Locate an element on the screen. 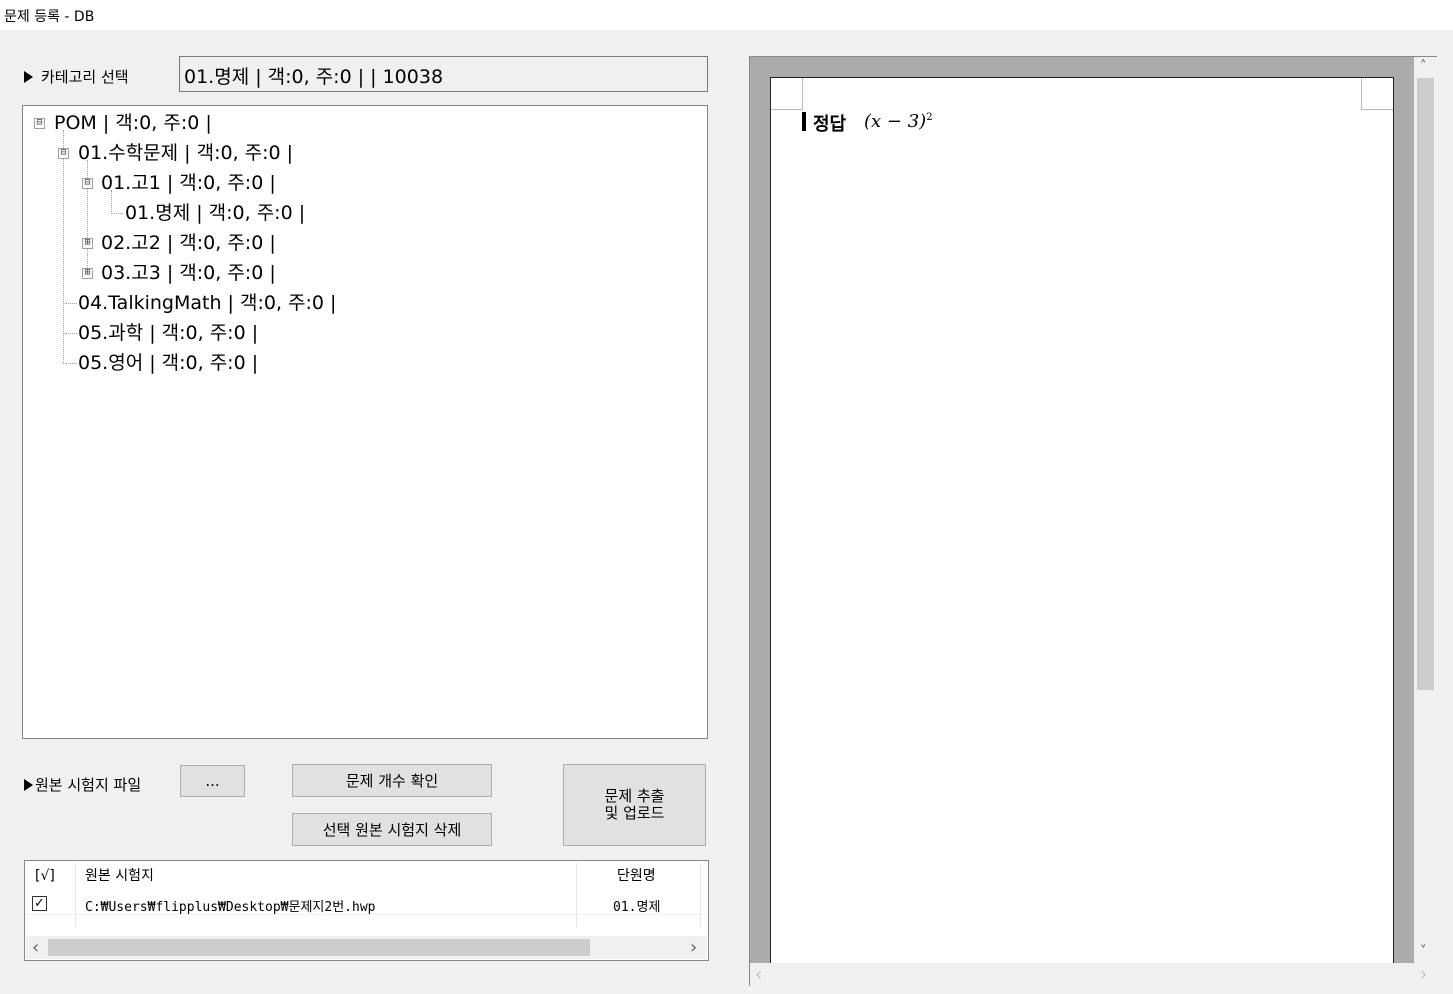 The image size is (1453, 994). scroll-up-icon: ˄ is located at coordinates (1423, 66).